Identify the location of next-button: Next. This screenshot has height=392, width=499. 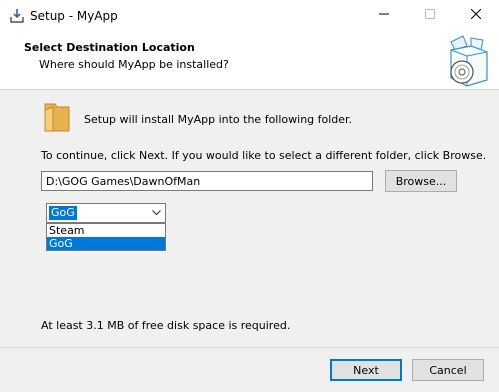
(366, 370).